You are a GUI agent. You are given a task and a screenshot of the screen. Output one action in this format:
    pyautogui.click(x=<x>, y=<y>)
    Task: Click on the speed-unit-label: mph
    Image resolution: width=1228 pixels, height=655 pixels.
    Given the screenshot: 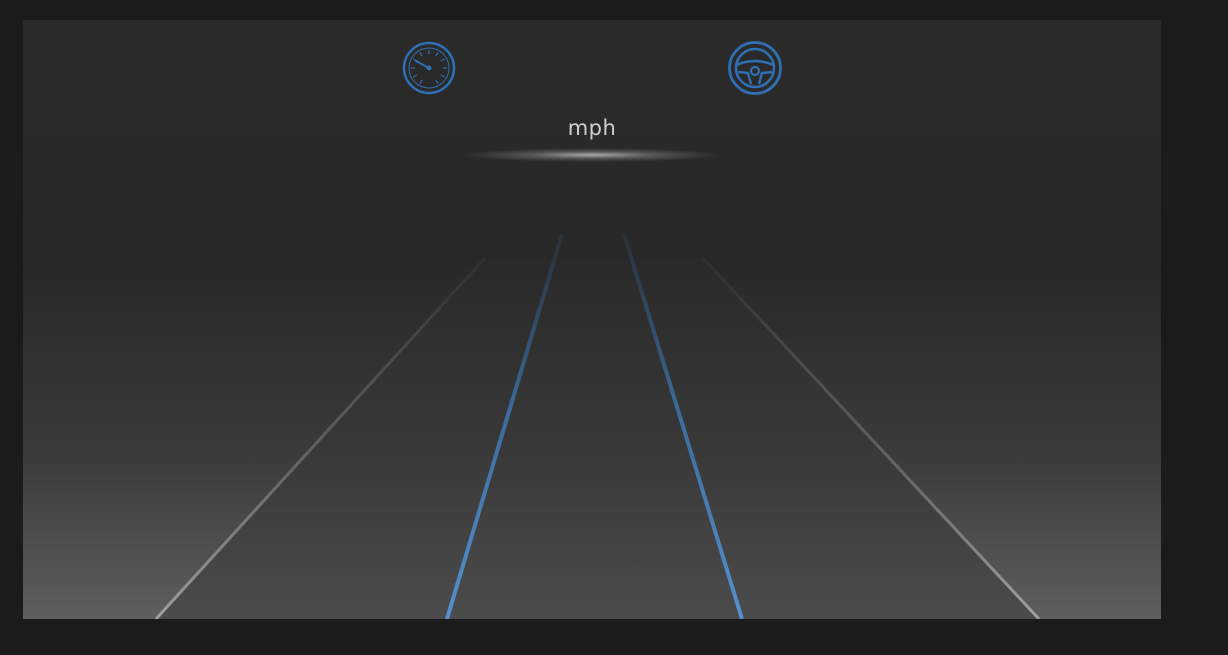 What is the action you would take?
    pyautogui.click(x=592, y=128)
    